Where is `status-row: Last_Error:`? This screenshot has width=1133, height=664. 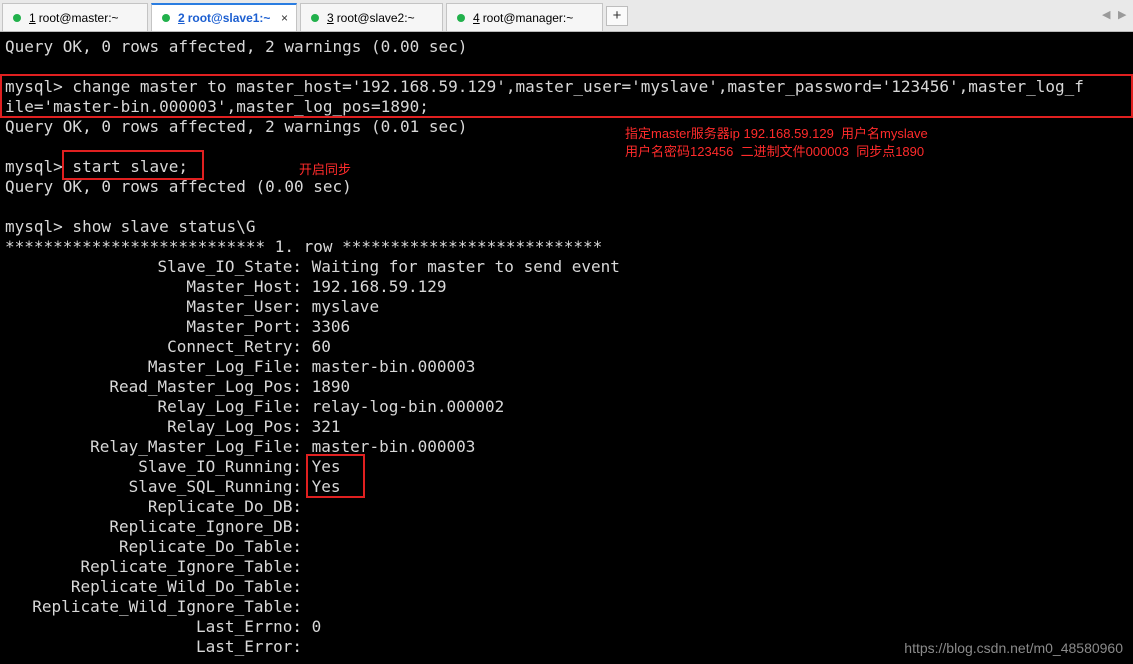
status-row: Last_Error: is located at coordinates (158, 647).